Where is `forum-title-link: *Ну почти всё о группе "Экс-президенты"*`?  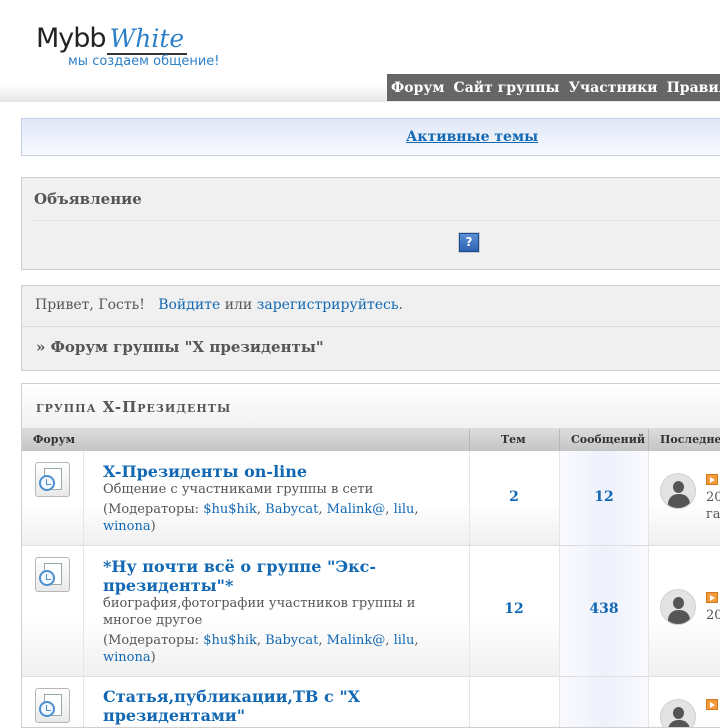 forum-title-link: *Ну почти всё о группе "Экс-президенты"* is located at coordinates (273, 576).